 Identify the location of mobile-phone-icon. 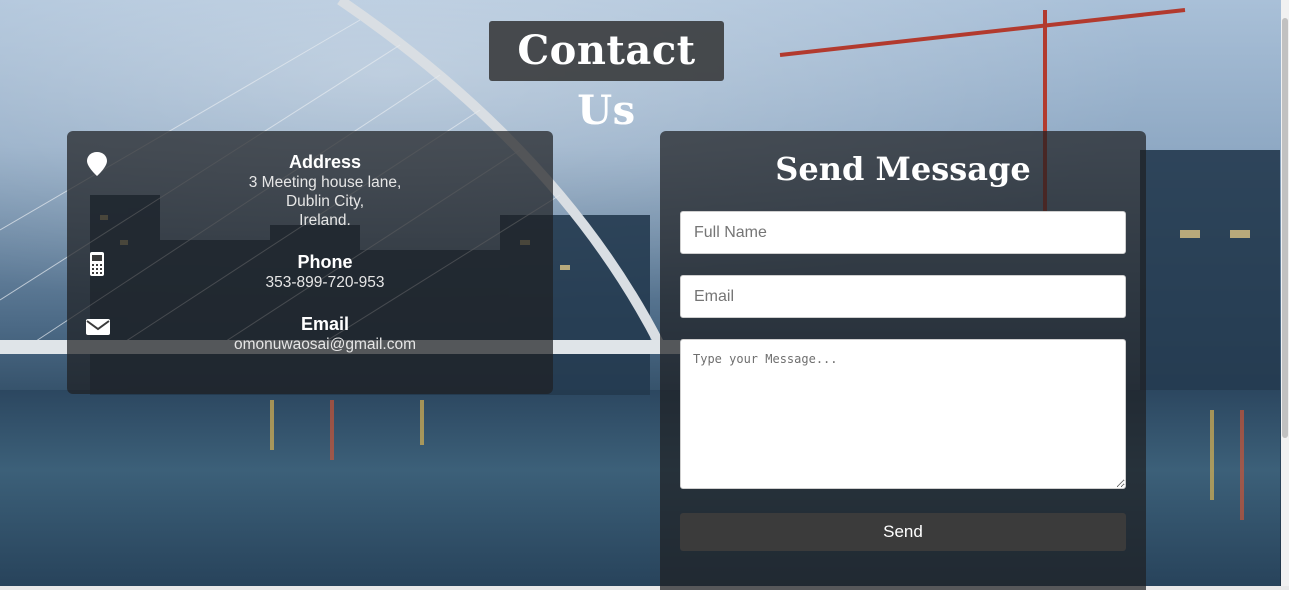
(97, 264).